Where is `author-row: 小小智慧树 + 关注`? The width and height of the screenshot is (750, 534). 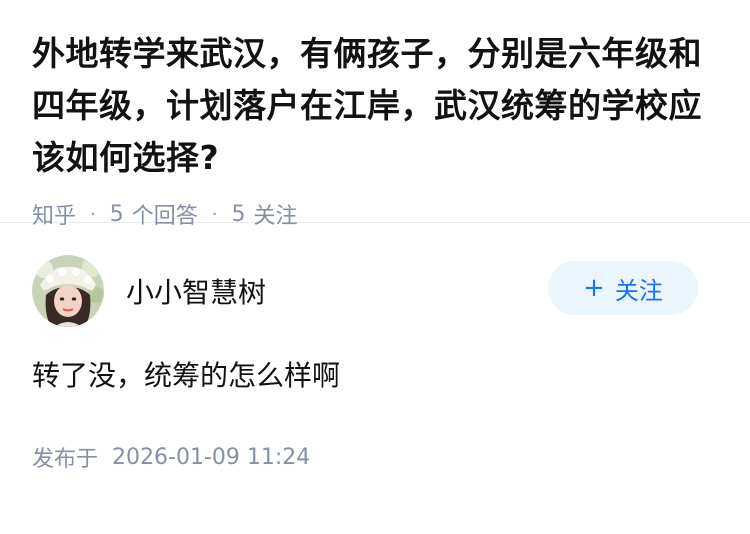
author-row: 小小智慧树 + 关注 is located at coordinates (375, 291).